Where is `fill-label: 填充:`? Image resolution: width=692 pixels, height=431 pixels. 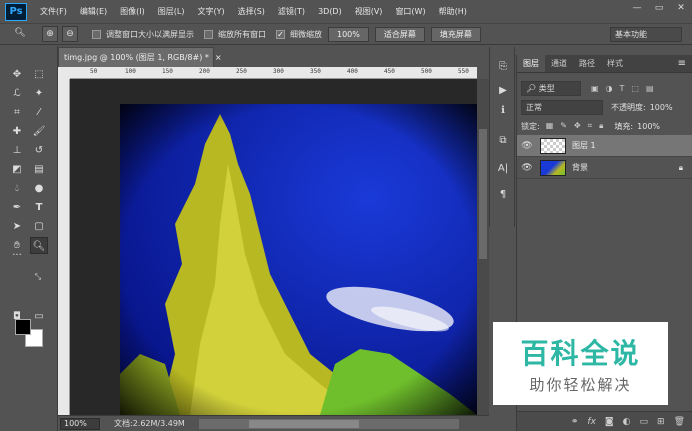 fill-label: 填充: is located at coordinates (624, 126).